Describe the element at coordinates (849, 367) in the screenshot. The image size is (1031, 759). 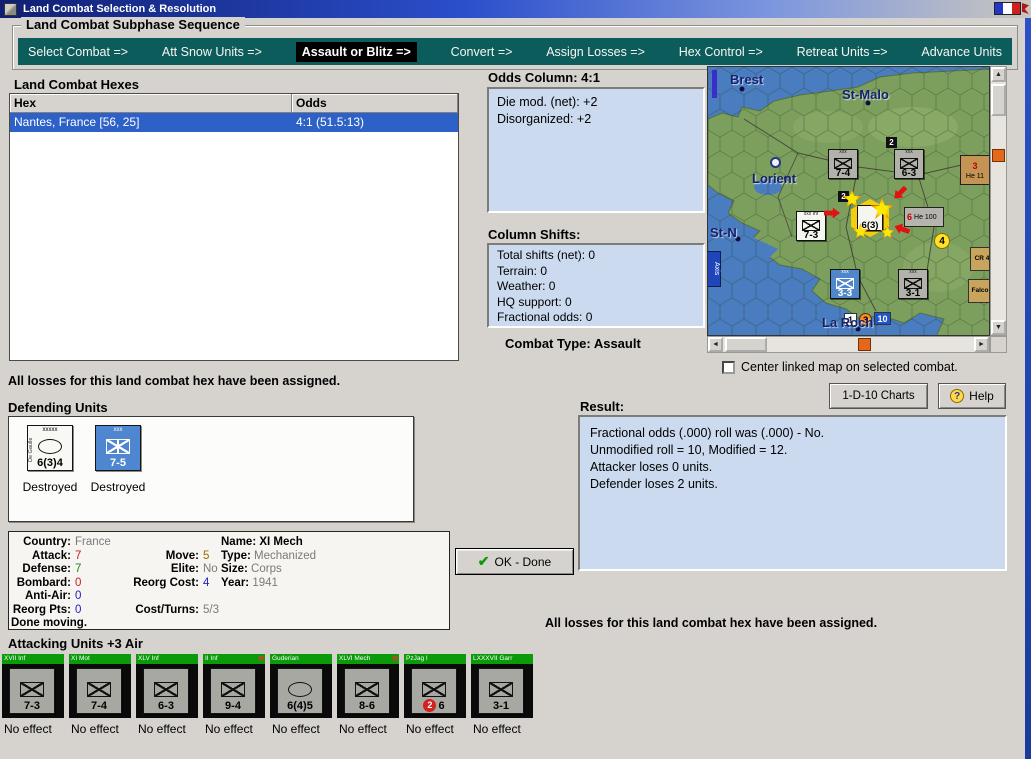
I see `center-map-checkbox-label: Center linked map on selected combat.` at that location.